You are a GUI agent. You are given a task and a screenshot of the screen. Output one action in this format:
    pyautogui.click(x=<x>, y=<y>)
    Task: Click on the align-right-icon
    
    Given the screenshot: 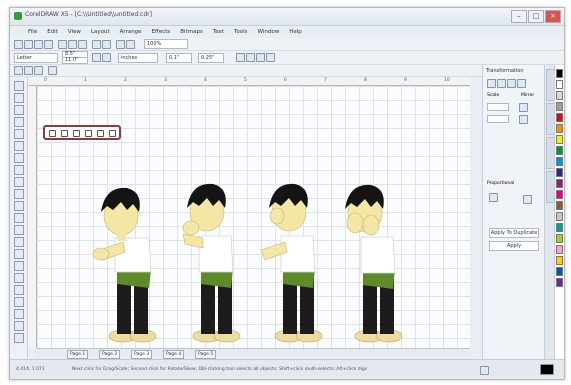 What is the action you would take?
    pyautogui.click(x=260, y=57)
    